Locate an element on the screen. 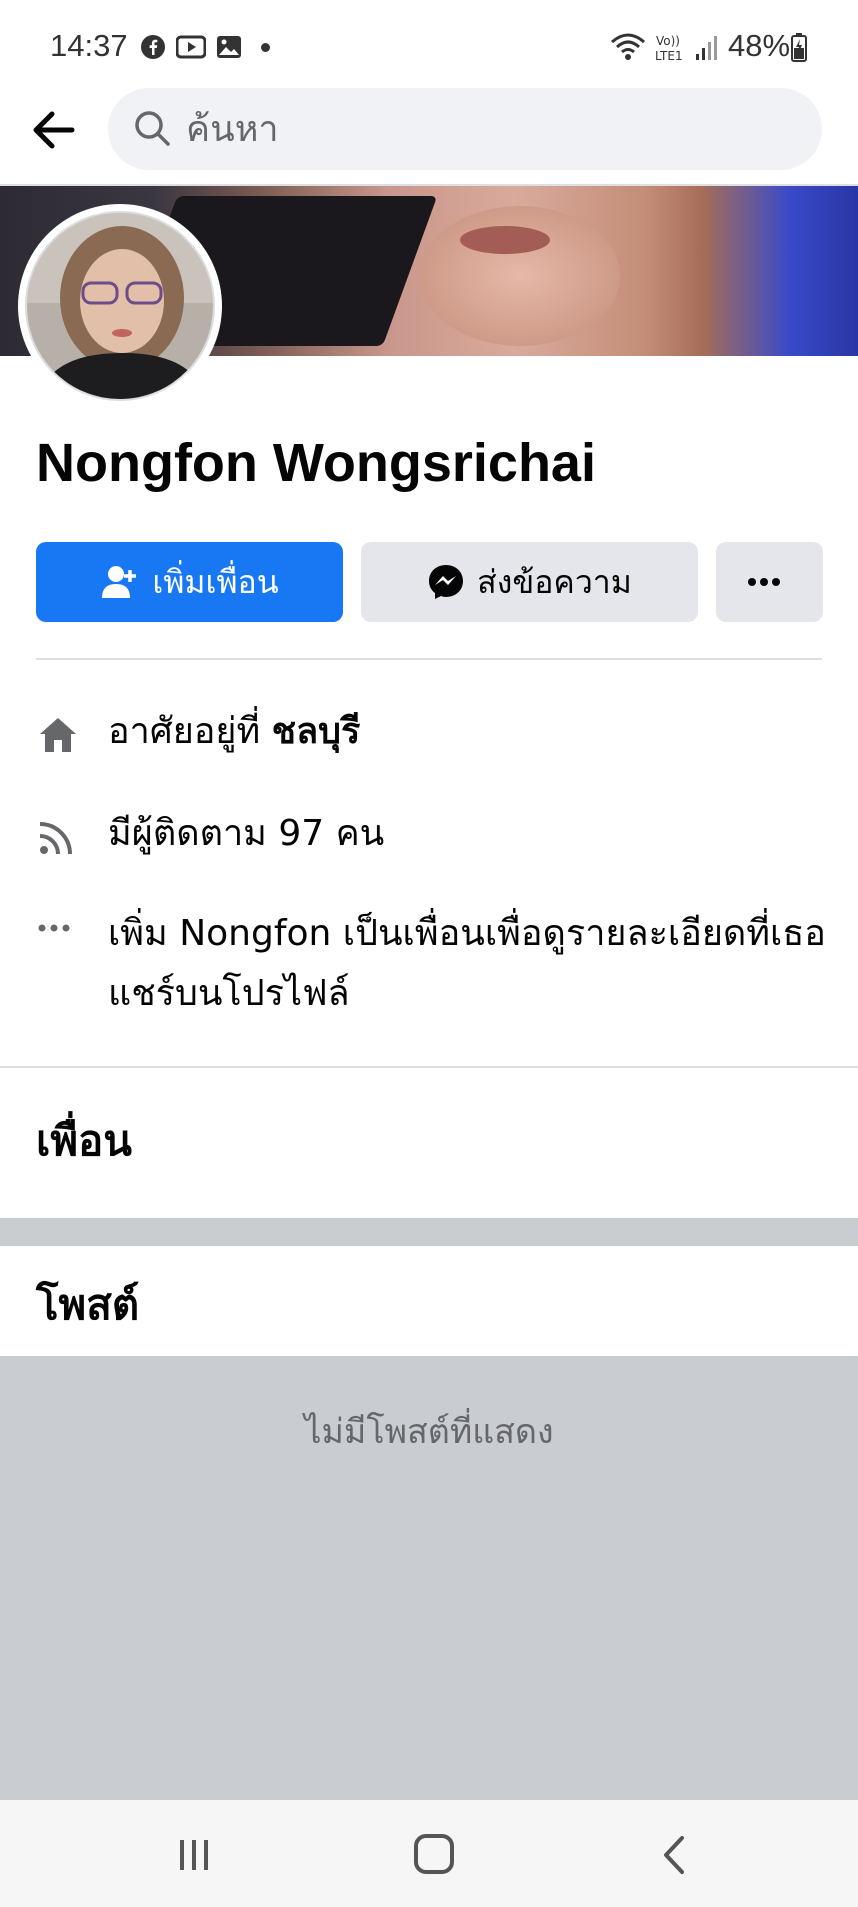 This screenshot has height=1907, width=858. add-person-icon is located at coordinates (119, 582).